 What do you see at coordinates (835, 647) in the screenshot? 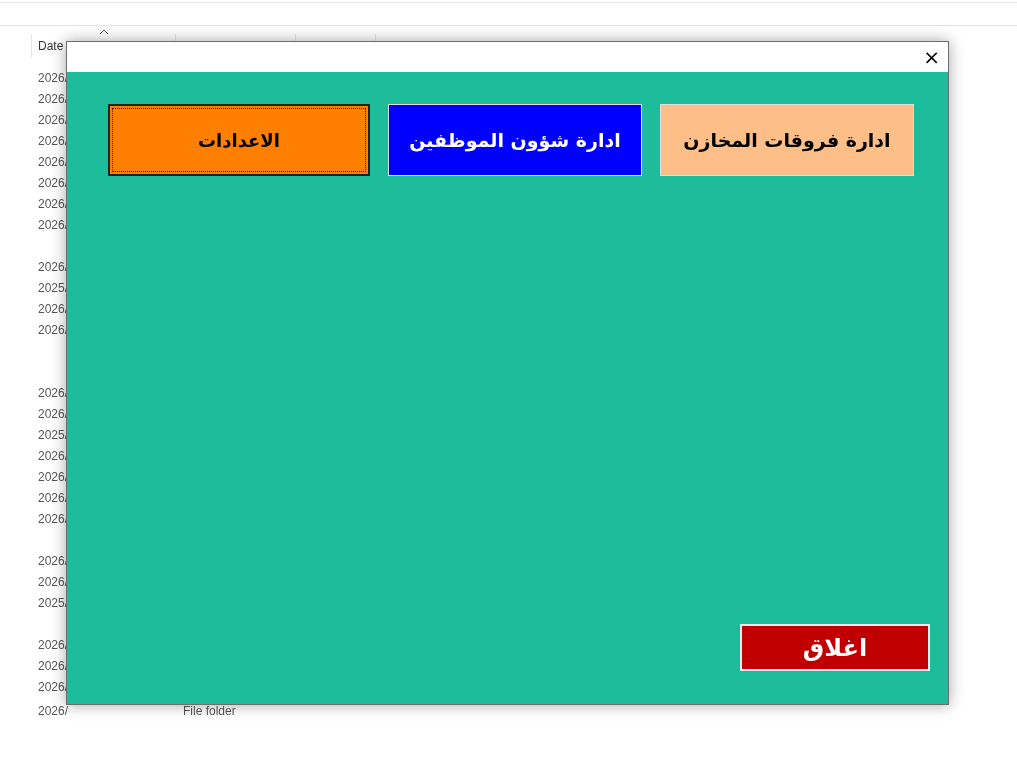
I see `exit-button: اغلاق` at bounding box center [835, 647].